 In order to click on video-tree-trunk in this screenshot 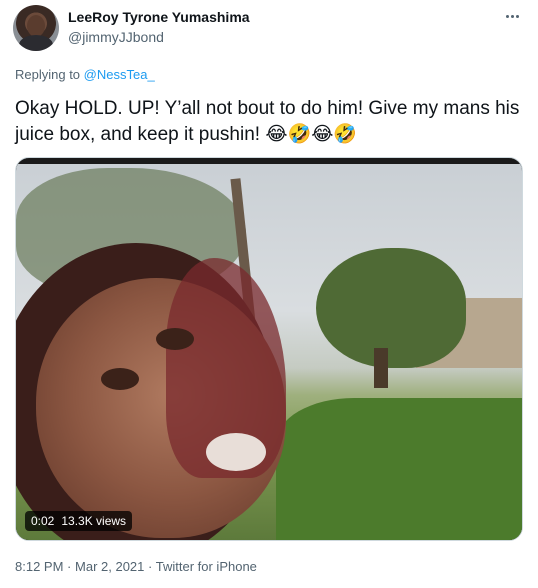, I will do `click(381, 368)`.